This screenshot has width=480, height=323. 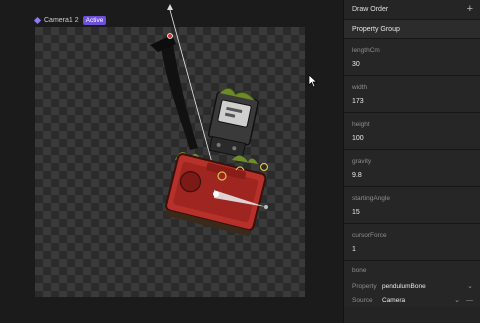 I want to click on property-row: gravity 9.8, so click(x=412, y=168).